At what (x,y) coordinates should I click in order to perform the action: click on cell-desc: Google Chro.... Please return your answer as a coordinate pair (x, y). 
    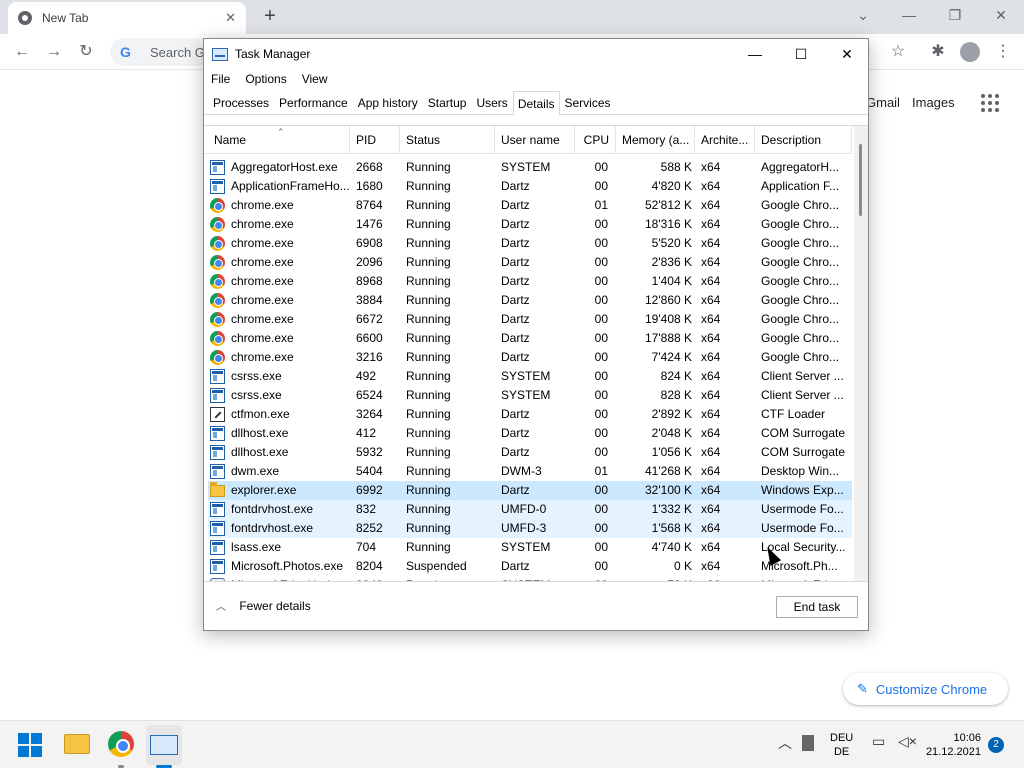
    Looking at the image, I should click on (800, 224).